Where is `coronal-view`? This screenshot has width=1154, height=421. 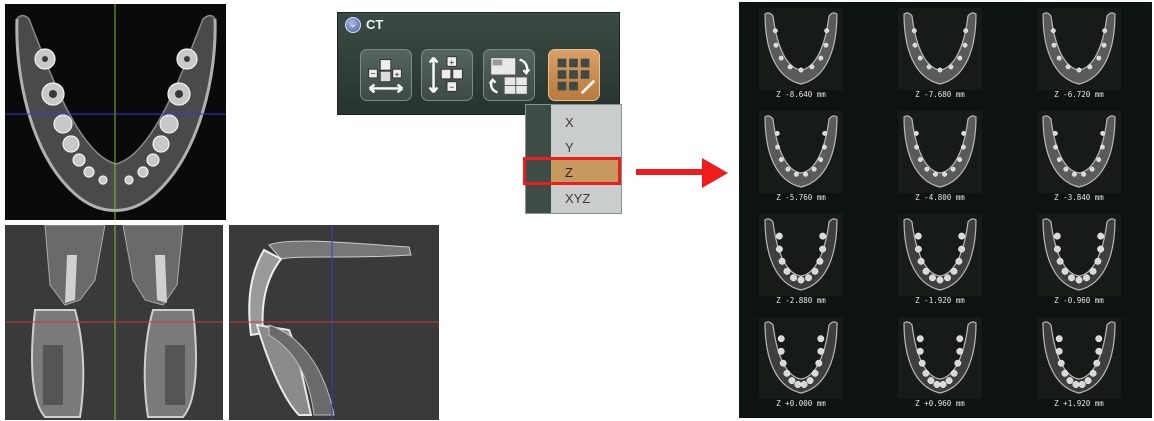
coronal-view is located at coordinates (114, 322).